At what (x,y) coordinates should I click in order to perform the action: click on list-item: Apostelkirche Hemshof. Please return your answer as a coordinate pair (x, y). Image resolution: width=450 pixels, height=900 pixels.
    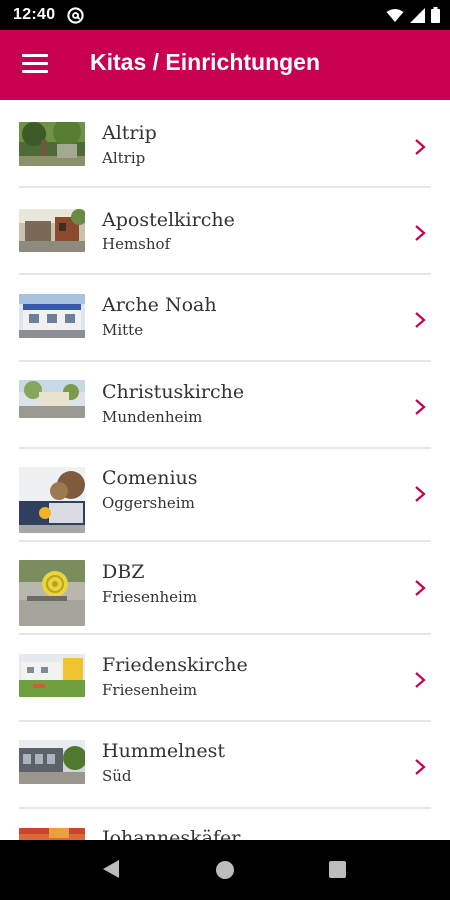
    Looking at the image, I should click on (225, 231).